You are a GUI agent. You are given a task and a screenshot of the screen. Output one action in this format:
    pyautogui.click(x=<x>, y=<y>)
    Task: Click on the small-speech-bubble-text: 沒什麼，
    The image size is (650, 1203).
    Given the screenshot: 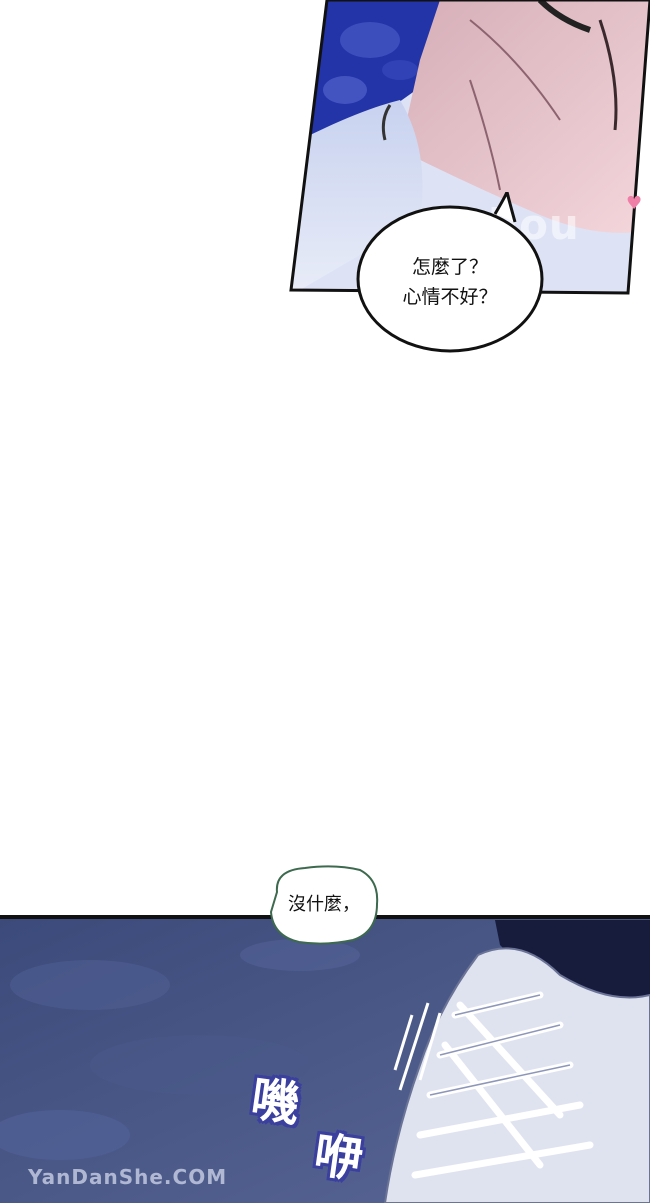 What is the action you would take?
    pyautogui.click(x=324, y=904)
    